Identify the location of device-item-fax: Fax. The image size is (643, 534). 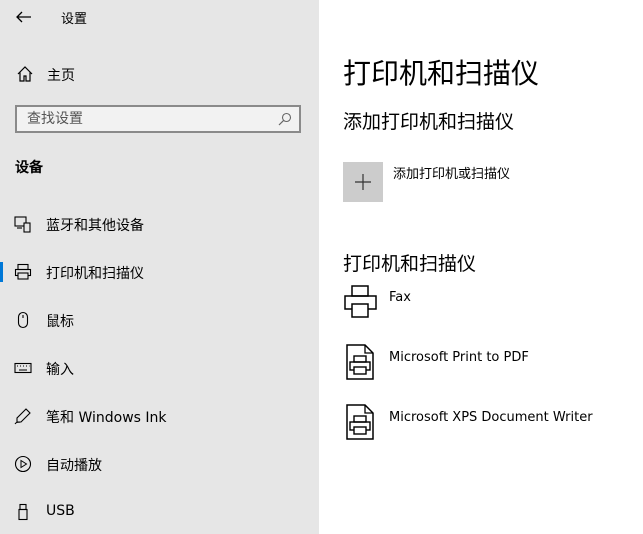
(493, 306).